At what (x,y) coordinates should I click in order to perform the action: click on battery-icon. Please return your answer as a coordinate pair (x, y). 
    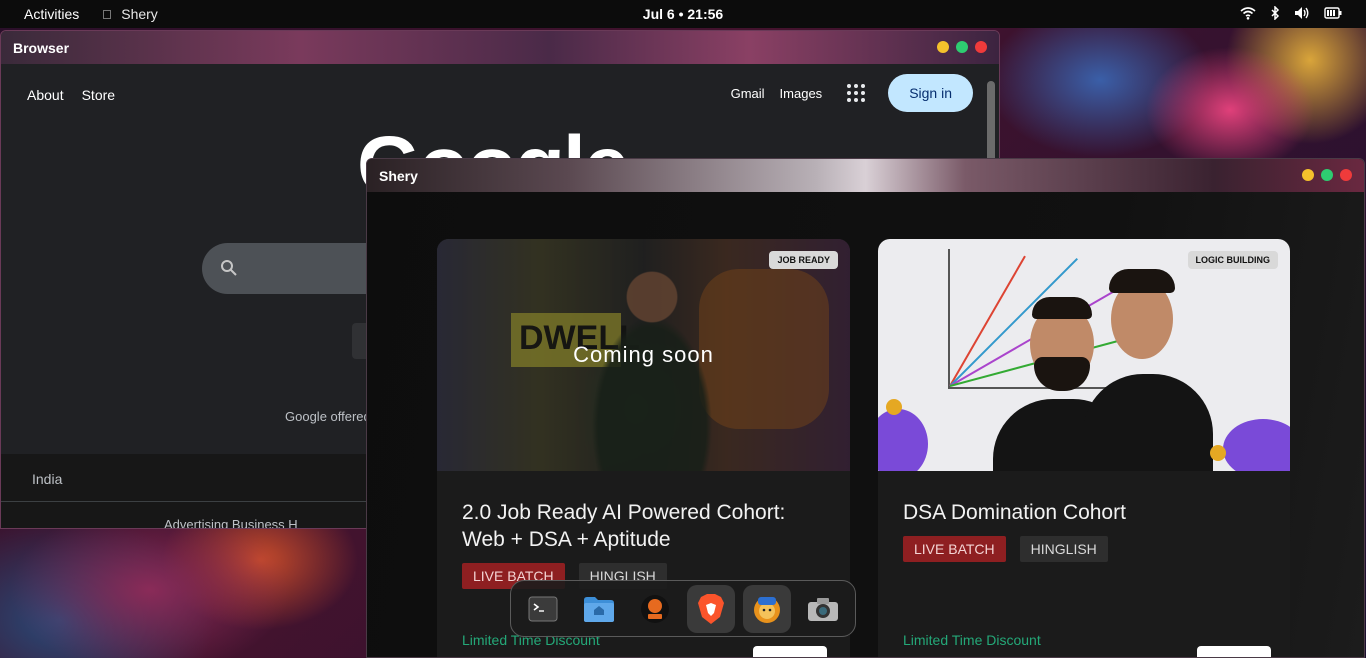
    Looking at the image, I should click on (1333, 13).